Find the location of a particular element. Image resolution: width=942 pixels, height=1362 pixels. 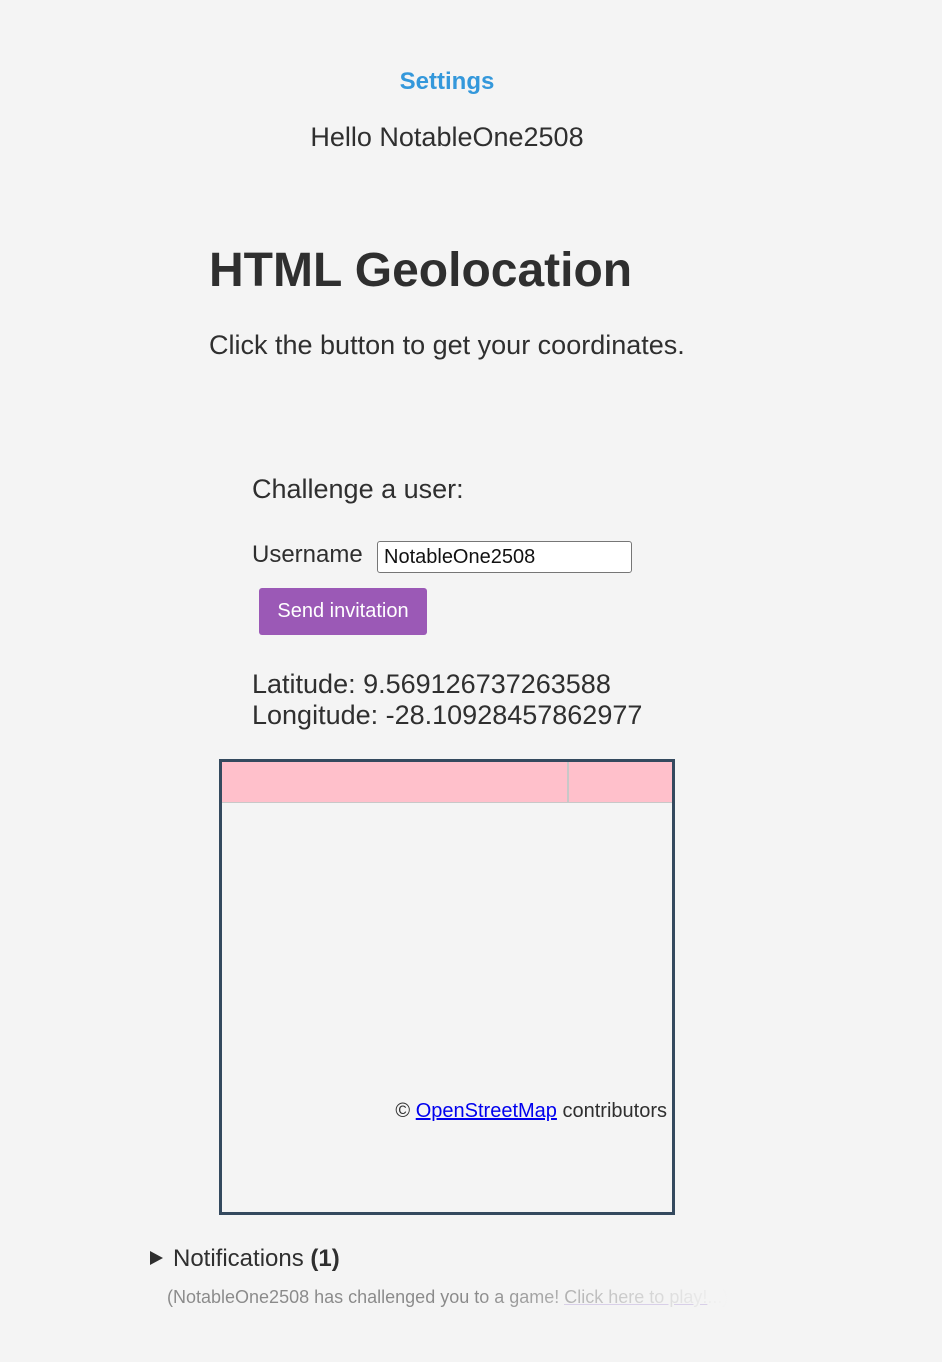

settings-link: Settings is located at coordinates (447, 82).